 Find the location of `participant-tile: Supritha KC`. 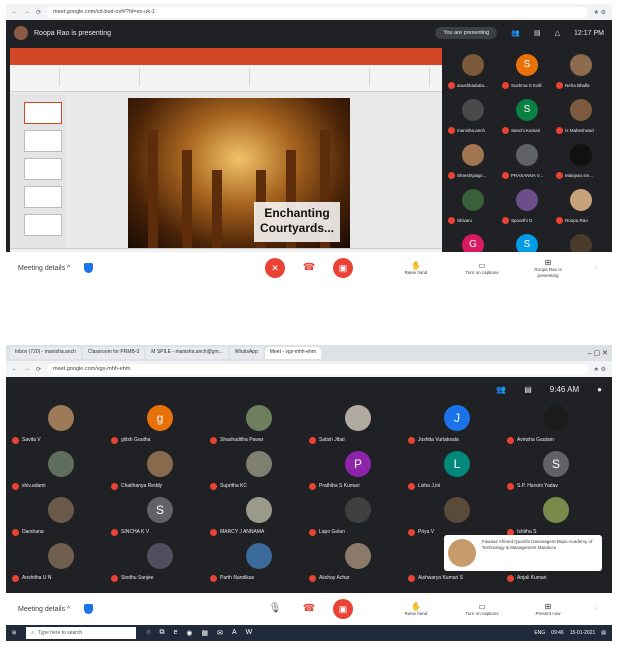

participant-tile: Supritha KC is located at coordinates (258, 471).